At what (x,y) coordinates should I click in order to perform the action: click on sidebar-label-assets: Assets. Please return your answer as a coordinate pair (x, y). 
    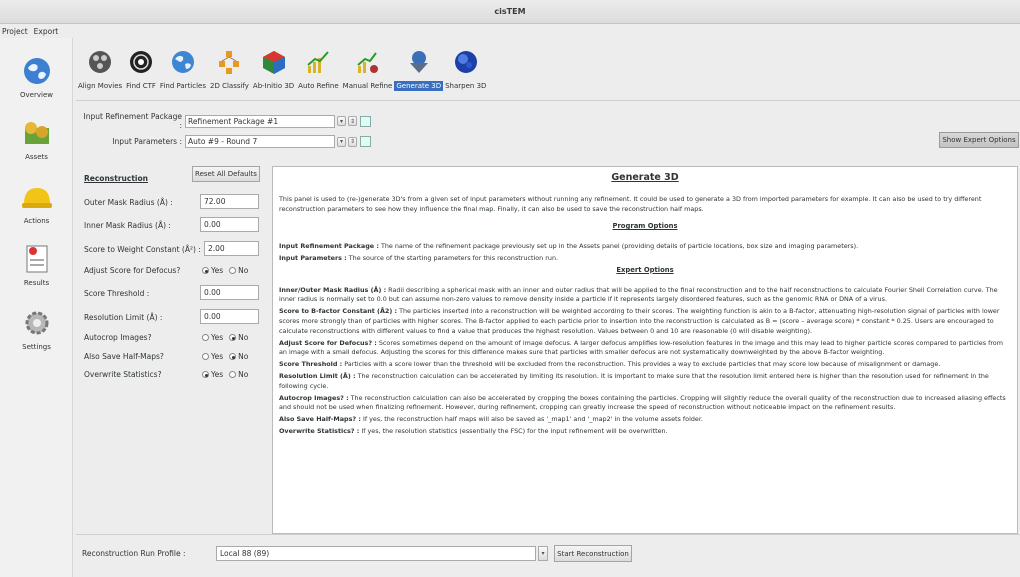
    Looking at the image, I should click on (36, 157).